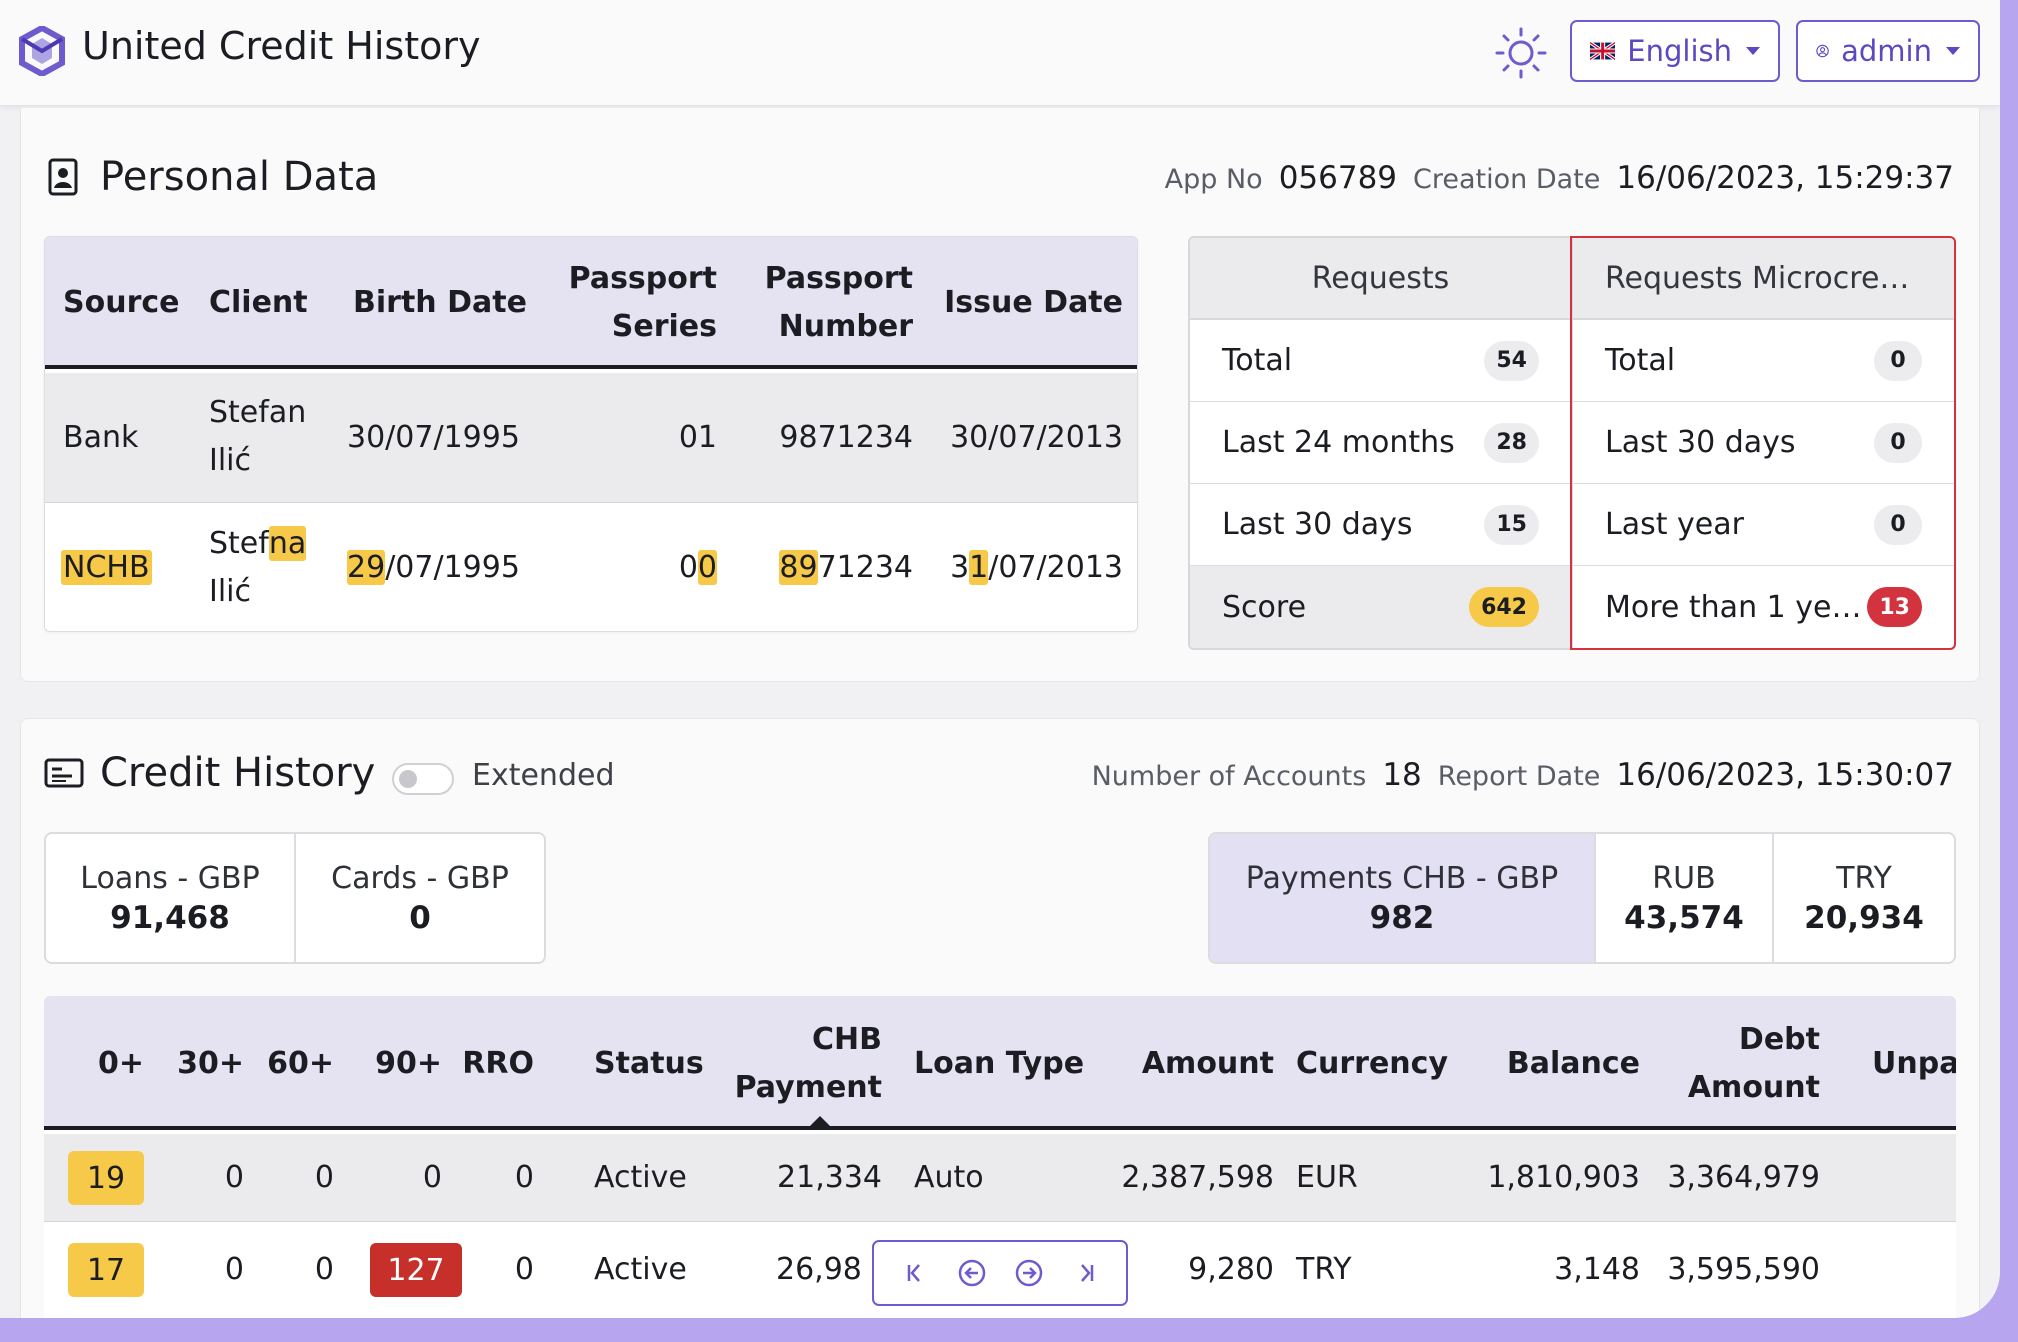 The image size is (2018, 1342). What do you see at coordinates (1086, 1273) in the screenshot?
I see `last-page-icon` at bounding box center [1086, 1273].